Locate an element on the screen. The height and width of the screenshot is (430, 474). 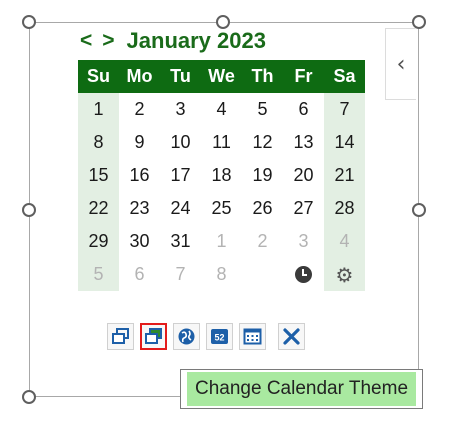
gear-icon: ⚙ is located at coordinates (344, 274).